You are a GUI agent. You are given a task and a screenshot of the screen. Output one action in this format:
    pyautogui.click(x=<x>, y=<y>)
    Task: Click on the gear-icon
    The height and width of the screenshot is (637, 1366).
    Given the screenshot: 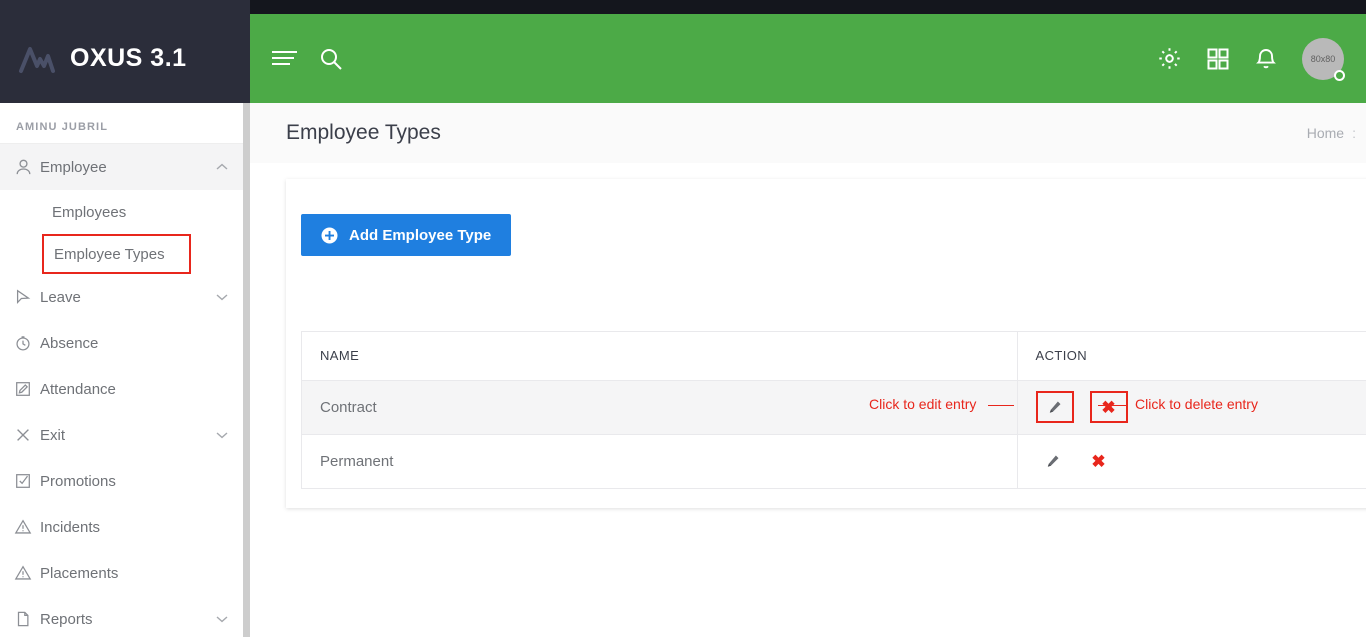 What is the action you would take?
    pyautogui.click(x=1169, y=58)
    